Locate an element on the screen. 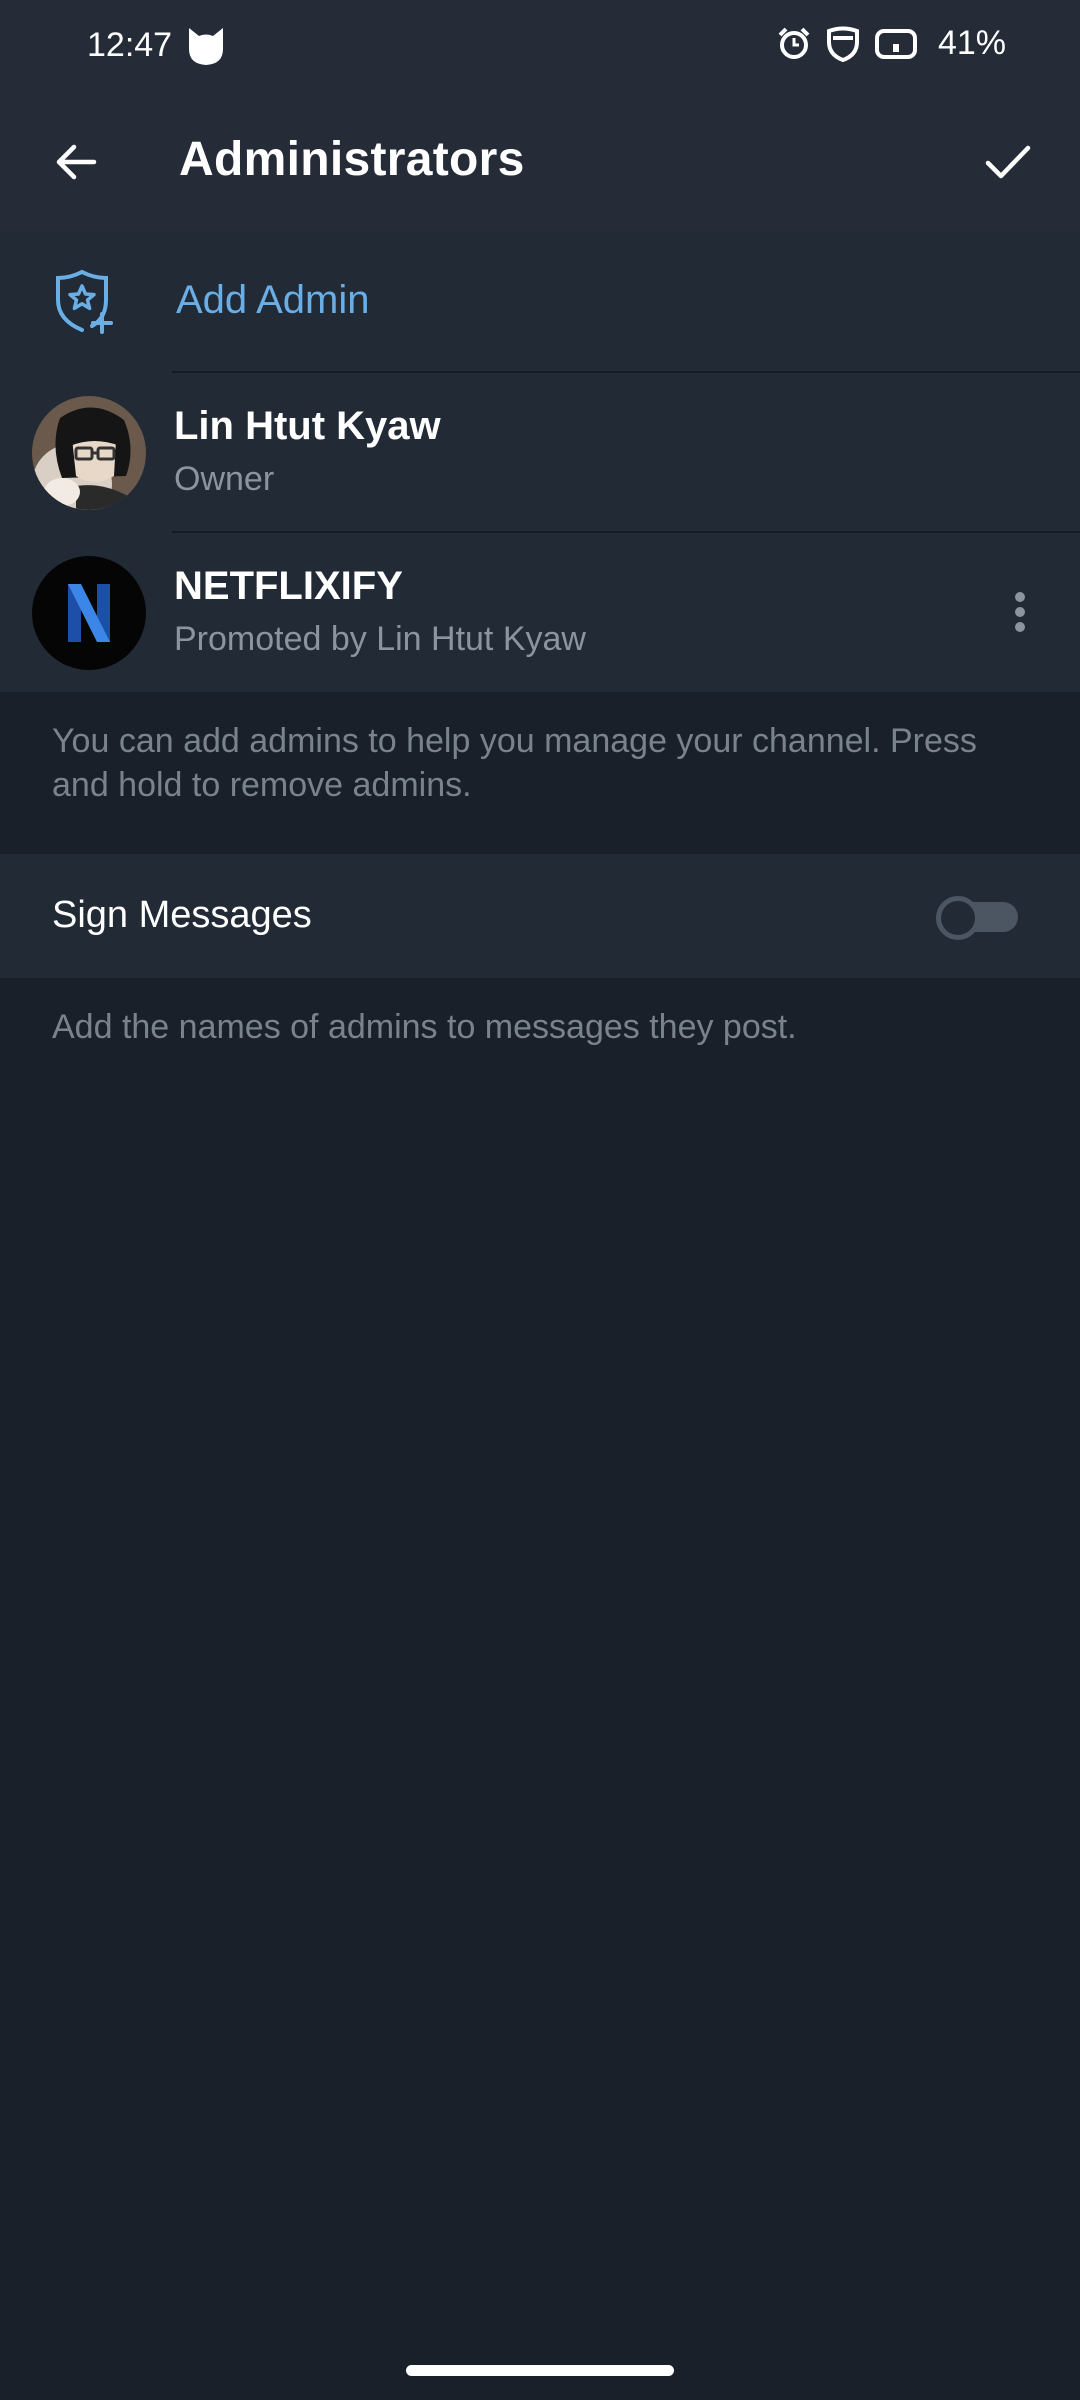 The height and width of the screenshot is (2400, 1080). add-admin-button: Add Admin is located at coordinates (540, 302).